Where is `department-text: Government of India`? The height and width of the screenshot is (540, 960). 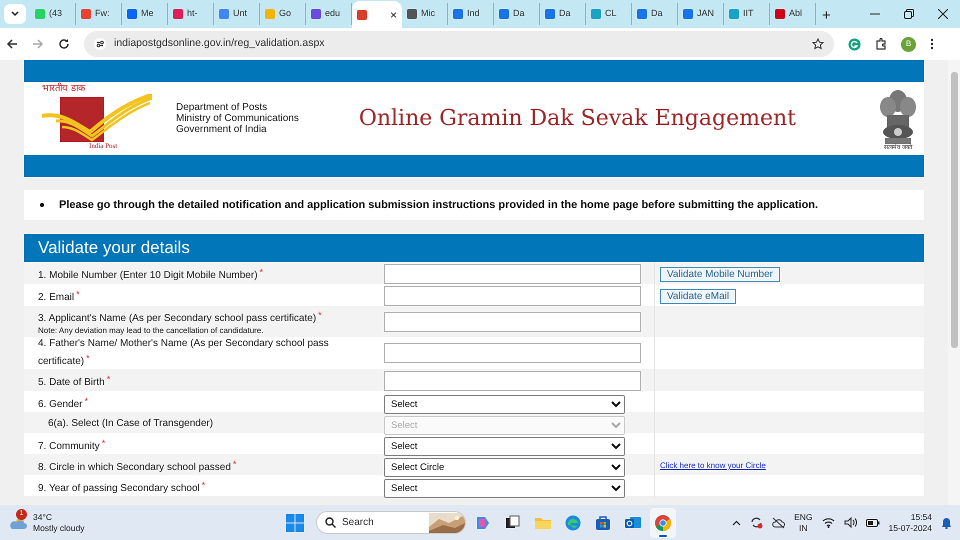 department-text: Government of India is located at coordinates (222, 129).